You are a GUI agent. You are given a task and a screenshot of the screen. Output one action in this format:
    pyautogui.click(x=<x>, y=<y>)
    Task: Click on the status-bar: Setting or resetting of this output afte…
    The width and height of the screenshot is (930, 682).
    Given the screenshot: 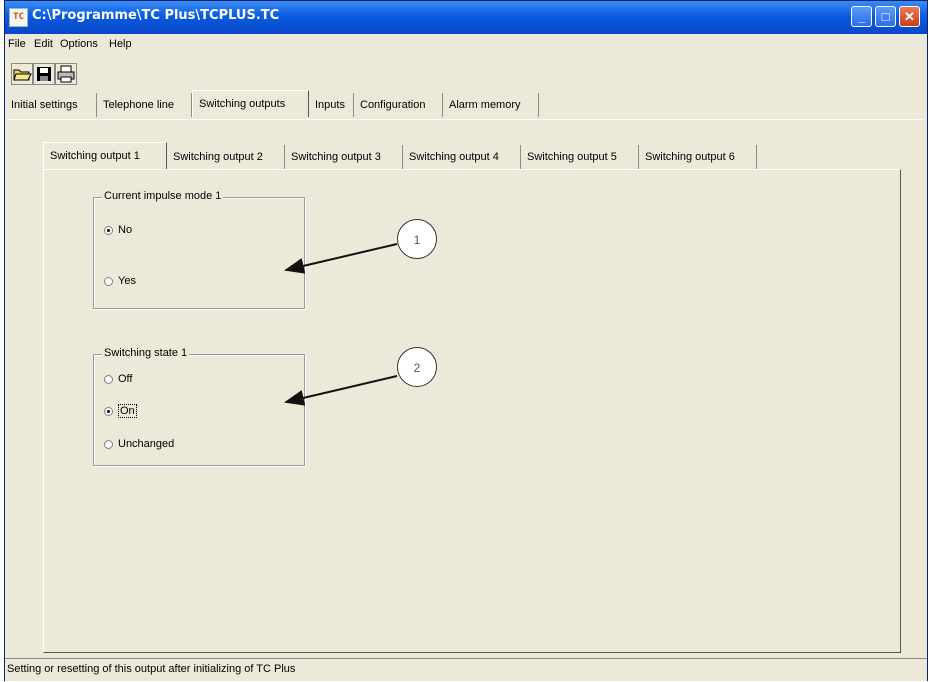 What is the action you would take?
    pyautogui.click(x=466, y=669)
    